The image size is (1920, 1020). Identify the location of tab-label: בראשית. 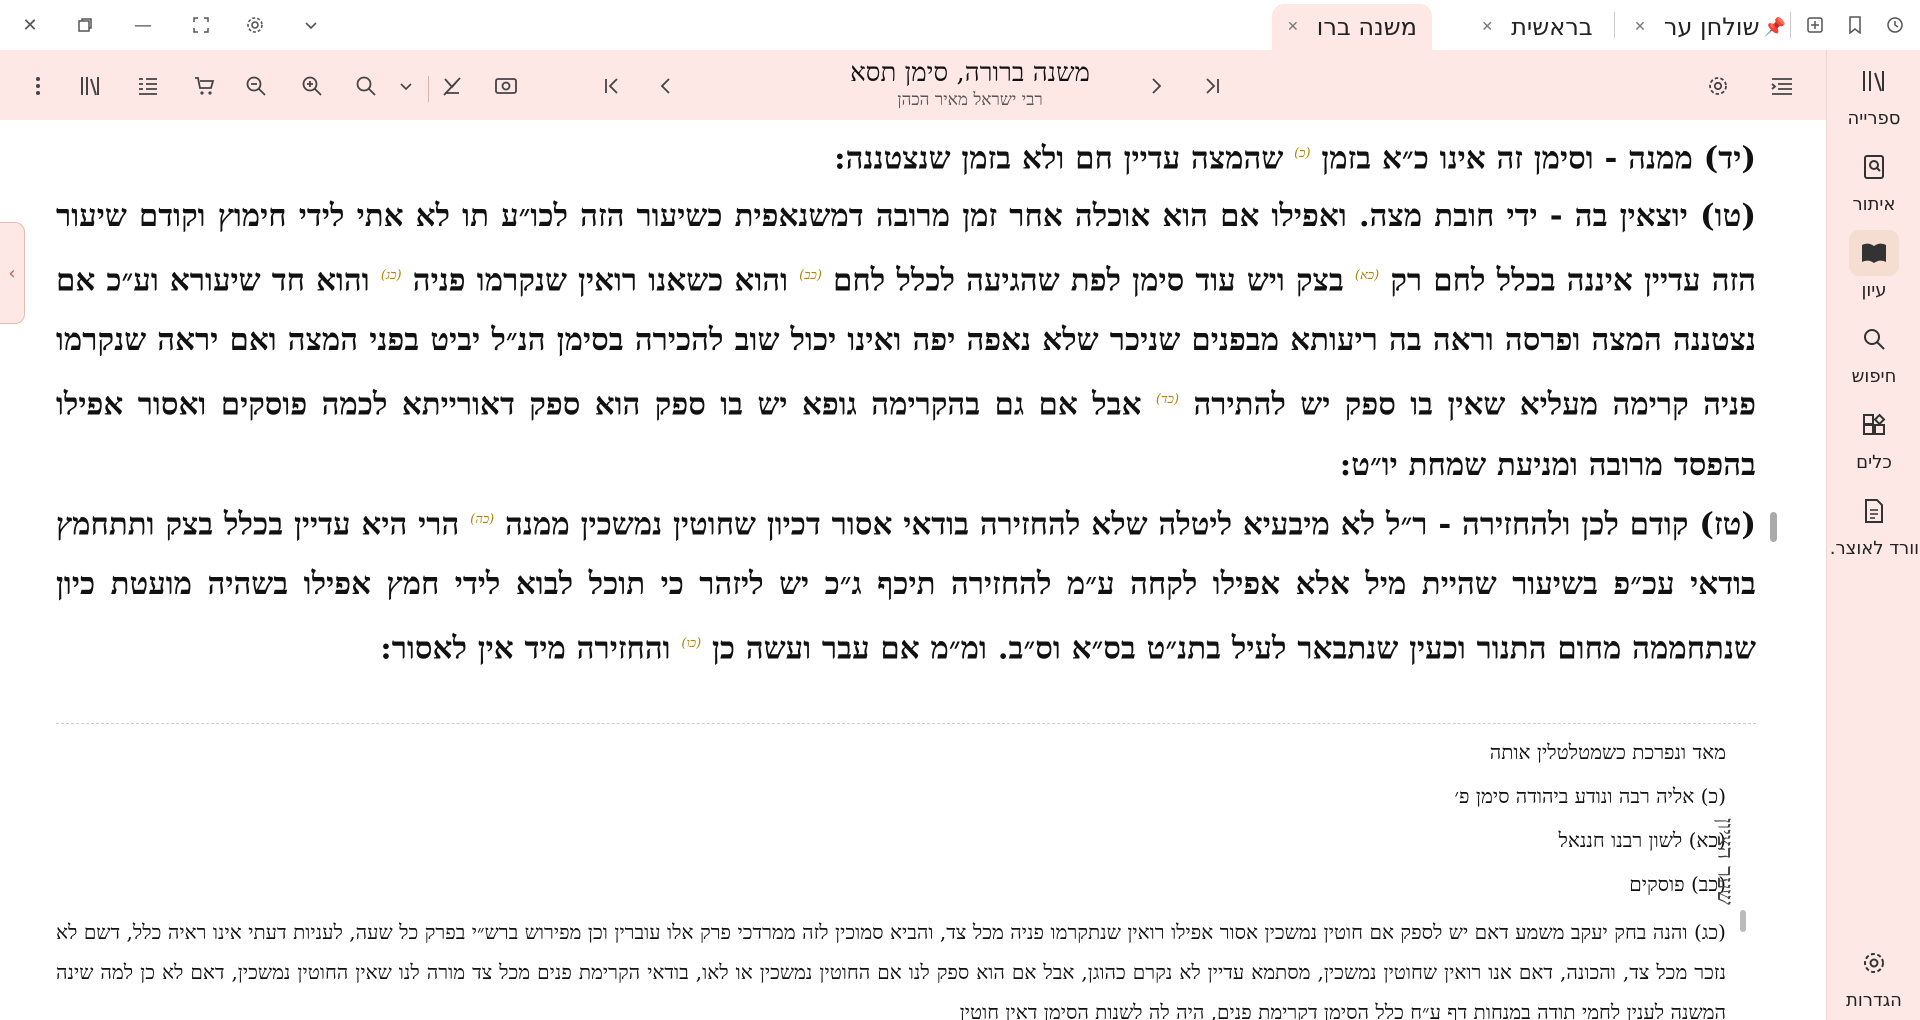
(1552, 27).